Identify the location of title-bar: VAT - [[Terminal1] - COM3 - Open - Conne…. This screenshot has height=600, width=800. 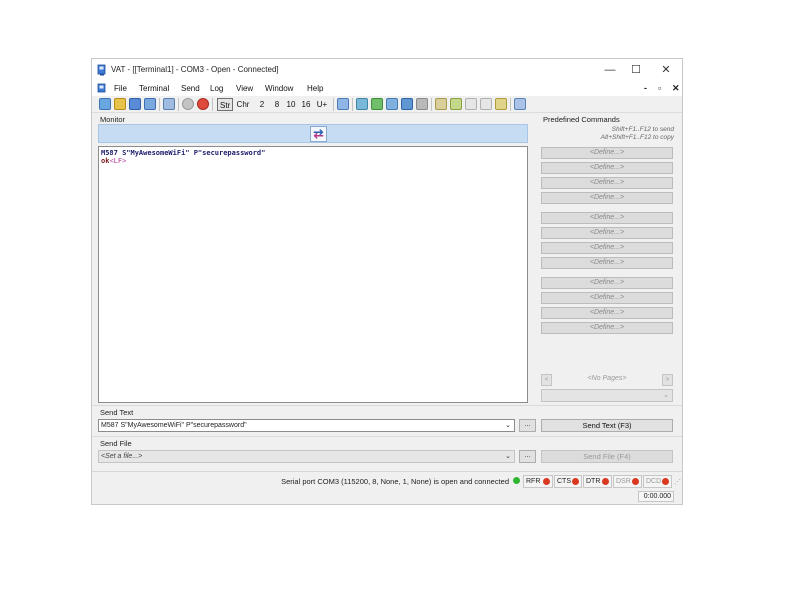
(387, 70).